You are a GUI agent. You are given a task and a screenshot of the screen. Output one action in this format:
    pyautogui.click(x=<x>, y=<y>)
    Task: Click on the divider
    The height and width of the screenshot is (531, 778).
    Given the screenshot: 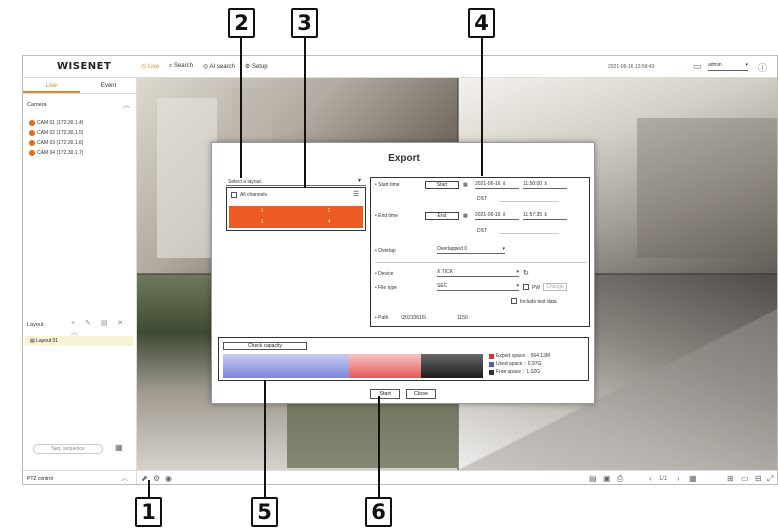 What is the action you would take?
    pyautogui.click(x=481, y=262)
    